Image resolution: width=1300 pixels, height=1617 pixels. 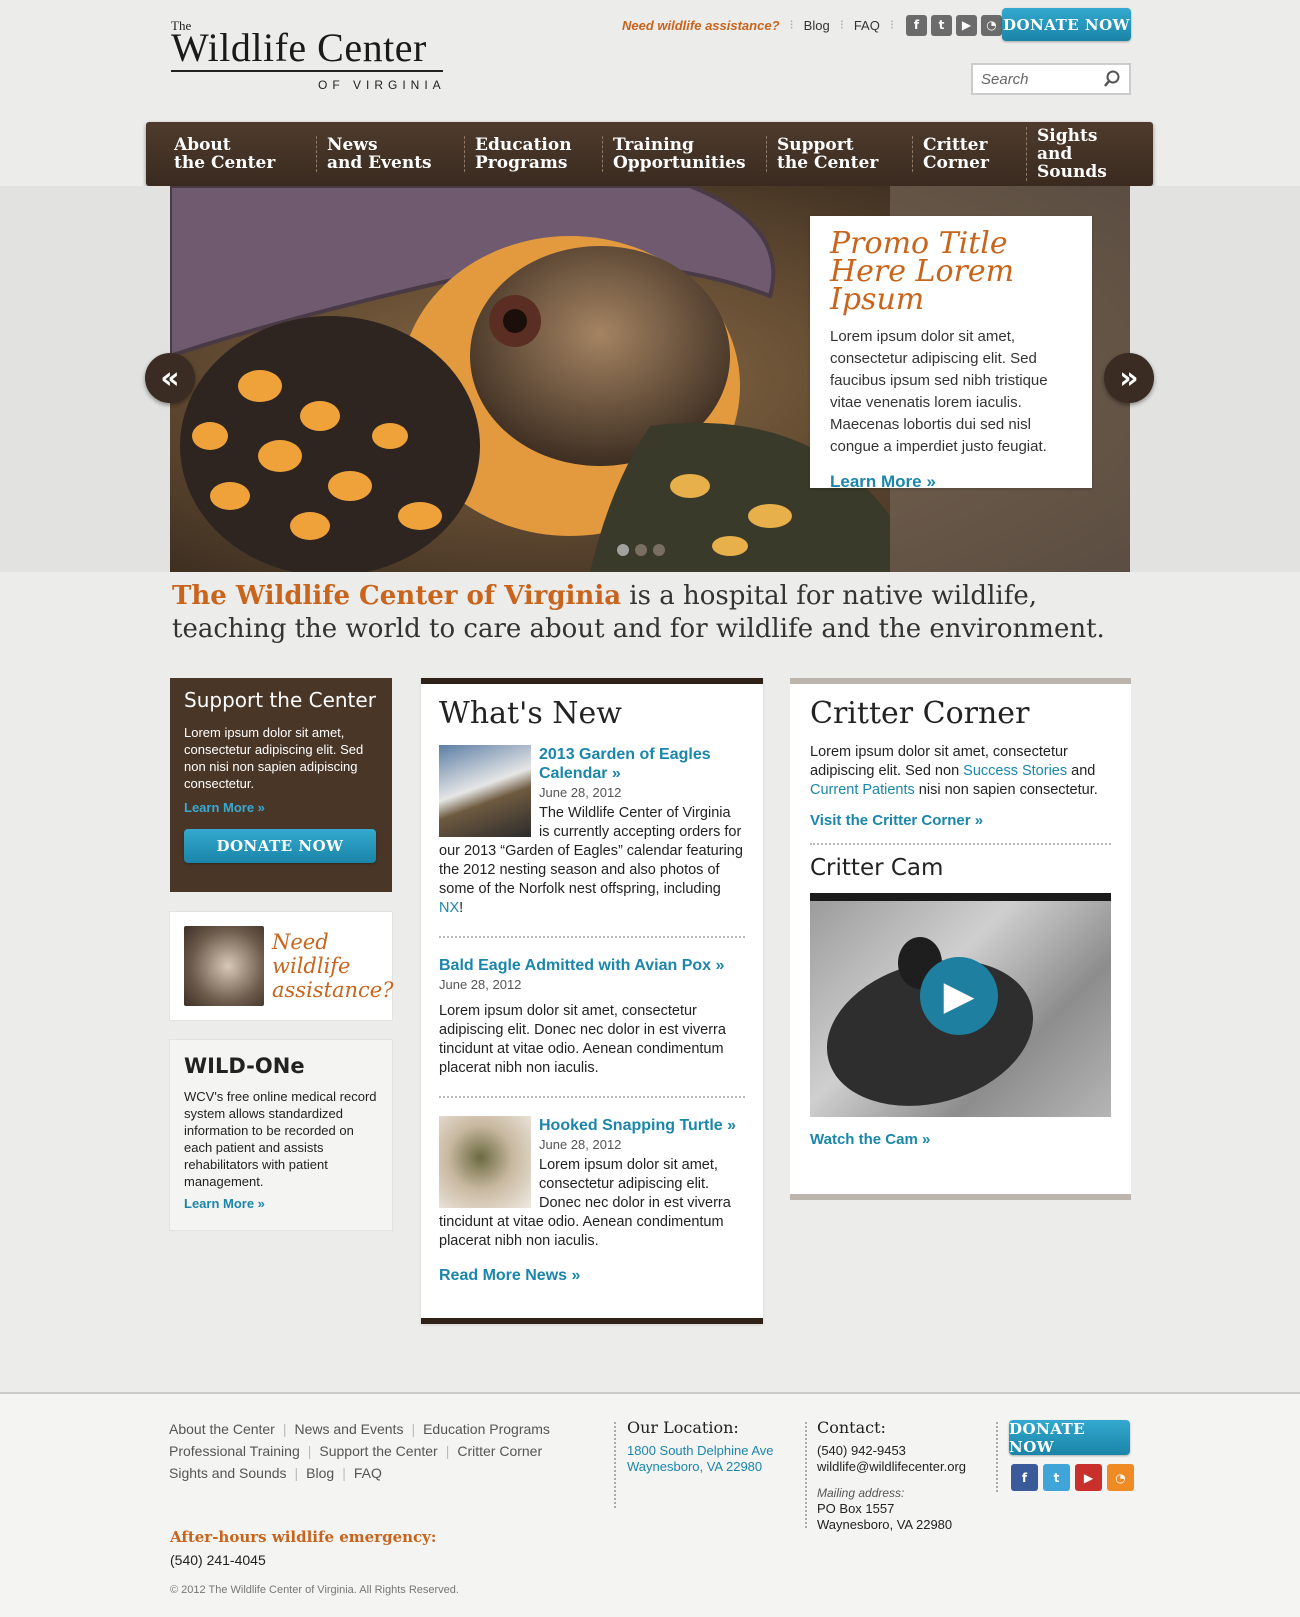 I want to click on social-icons: f t ▶ ◔, so click(x=953, y=25).